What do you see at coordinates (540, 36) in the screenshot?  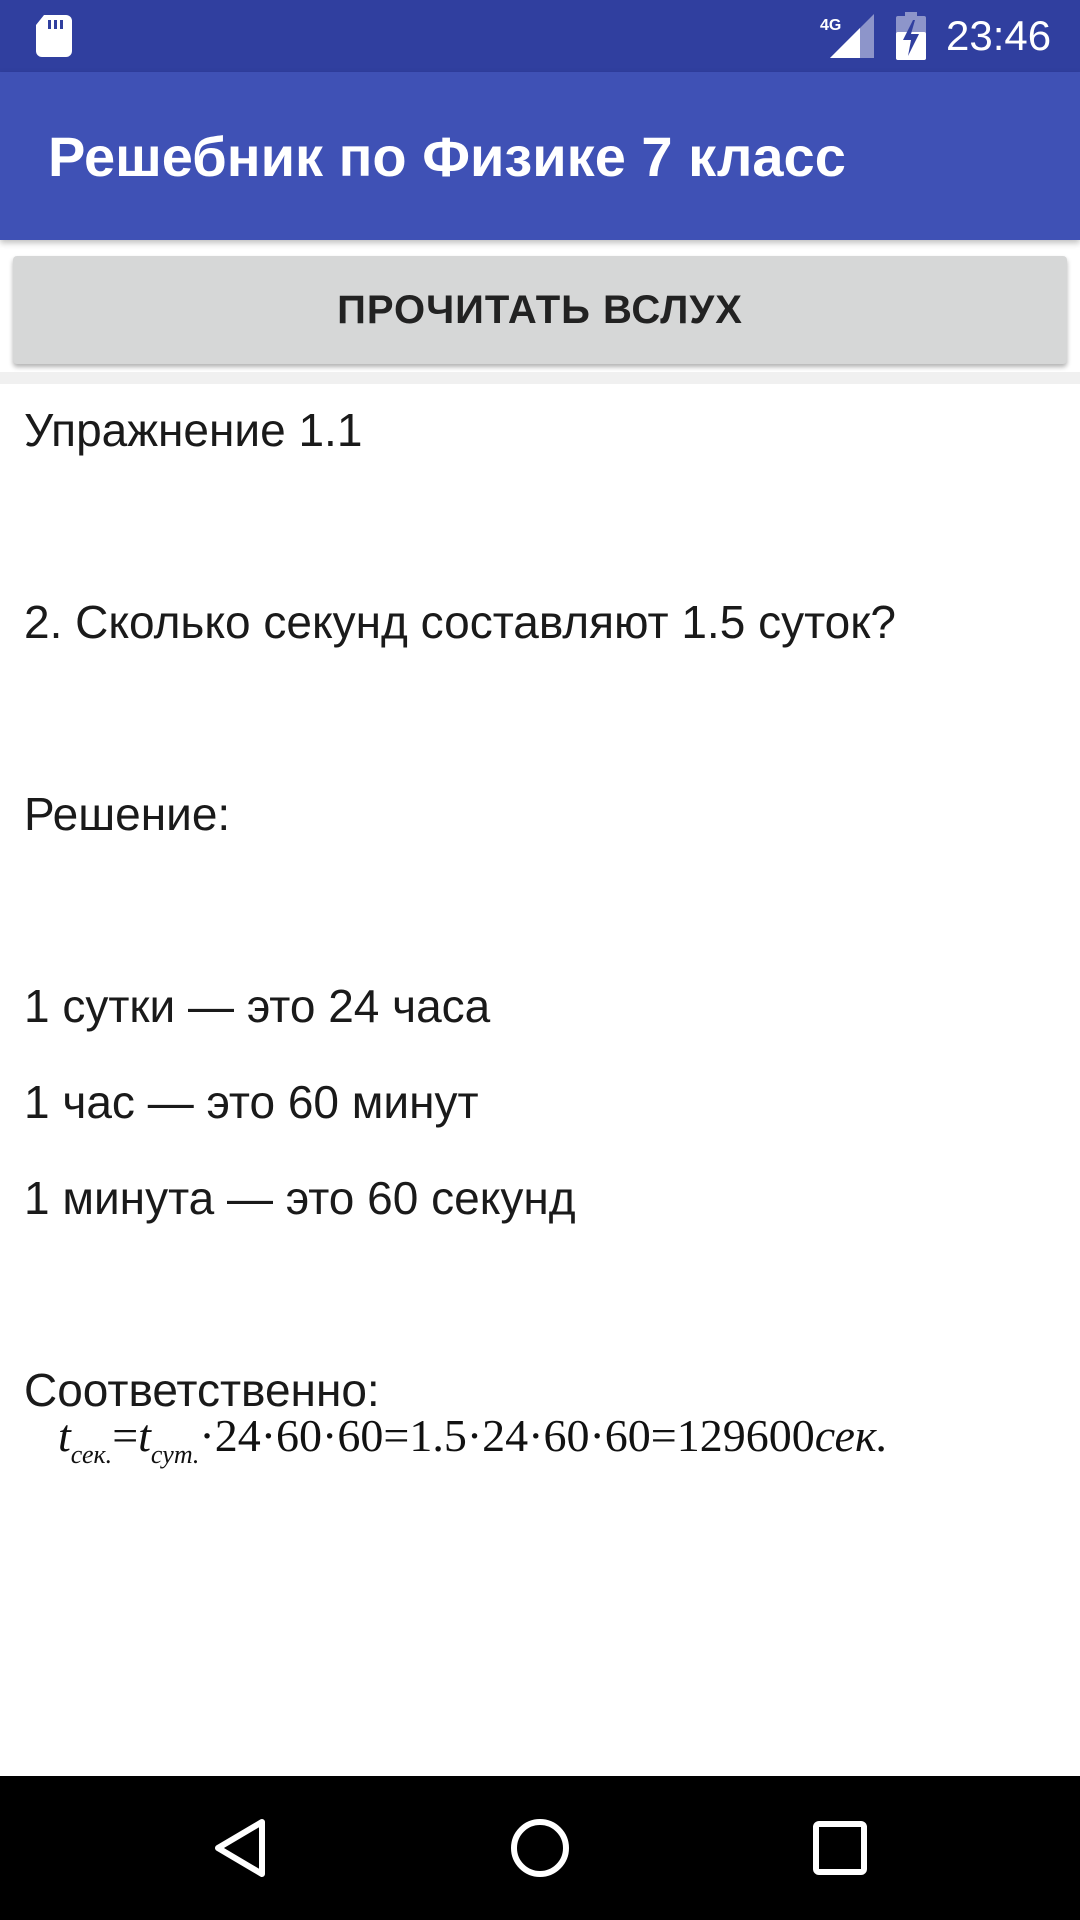 I see `status-bar: 4G 23:46` at bounding box center [540, 36].